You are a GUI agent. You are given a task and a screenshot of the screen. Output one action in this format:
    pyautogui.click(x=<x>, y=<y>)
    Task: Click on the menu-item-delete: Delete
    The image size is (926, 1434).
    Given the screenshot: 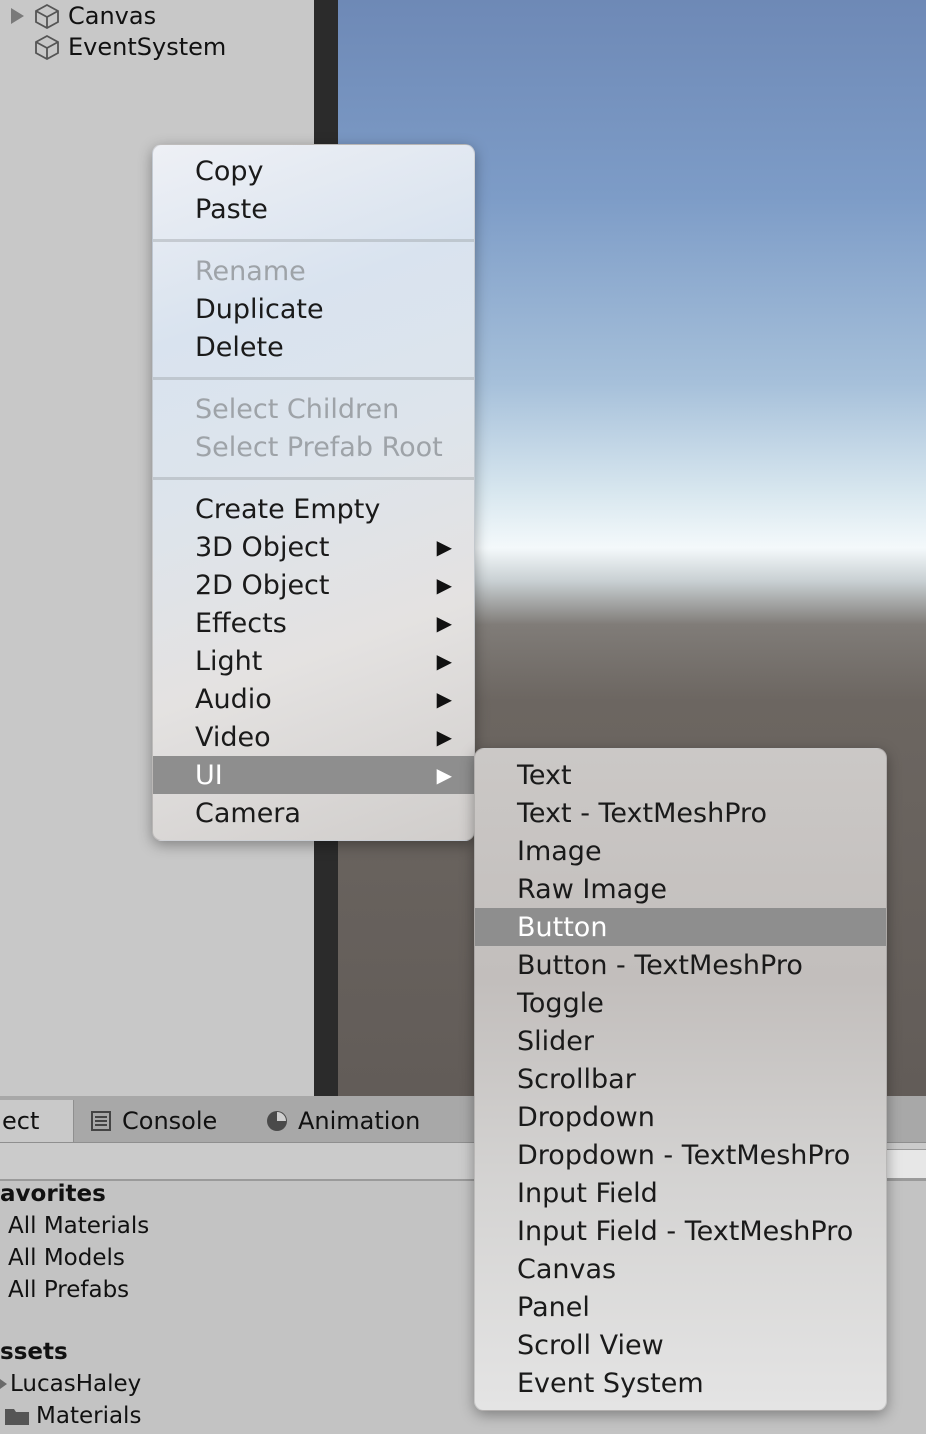 What is the action you would take?
    pyautogui.click(x=313, y=347)
    